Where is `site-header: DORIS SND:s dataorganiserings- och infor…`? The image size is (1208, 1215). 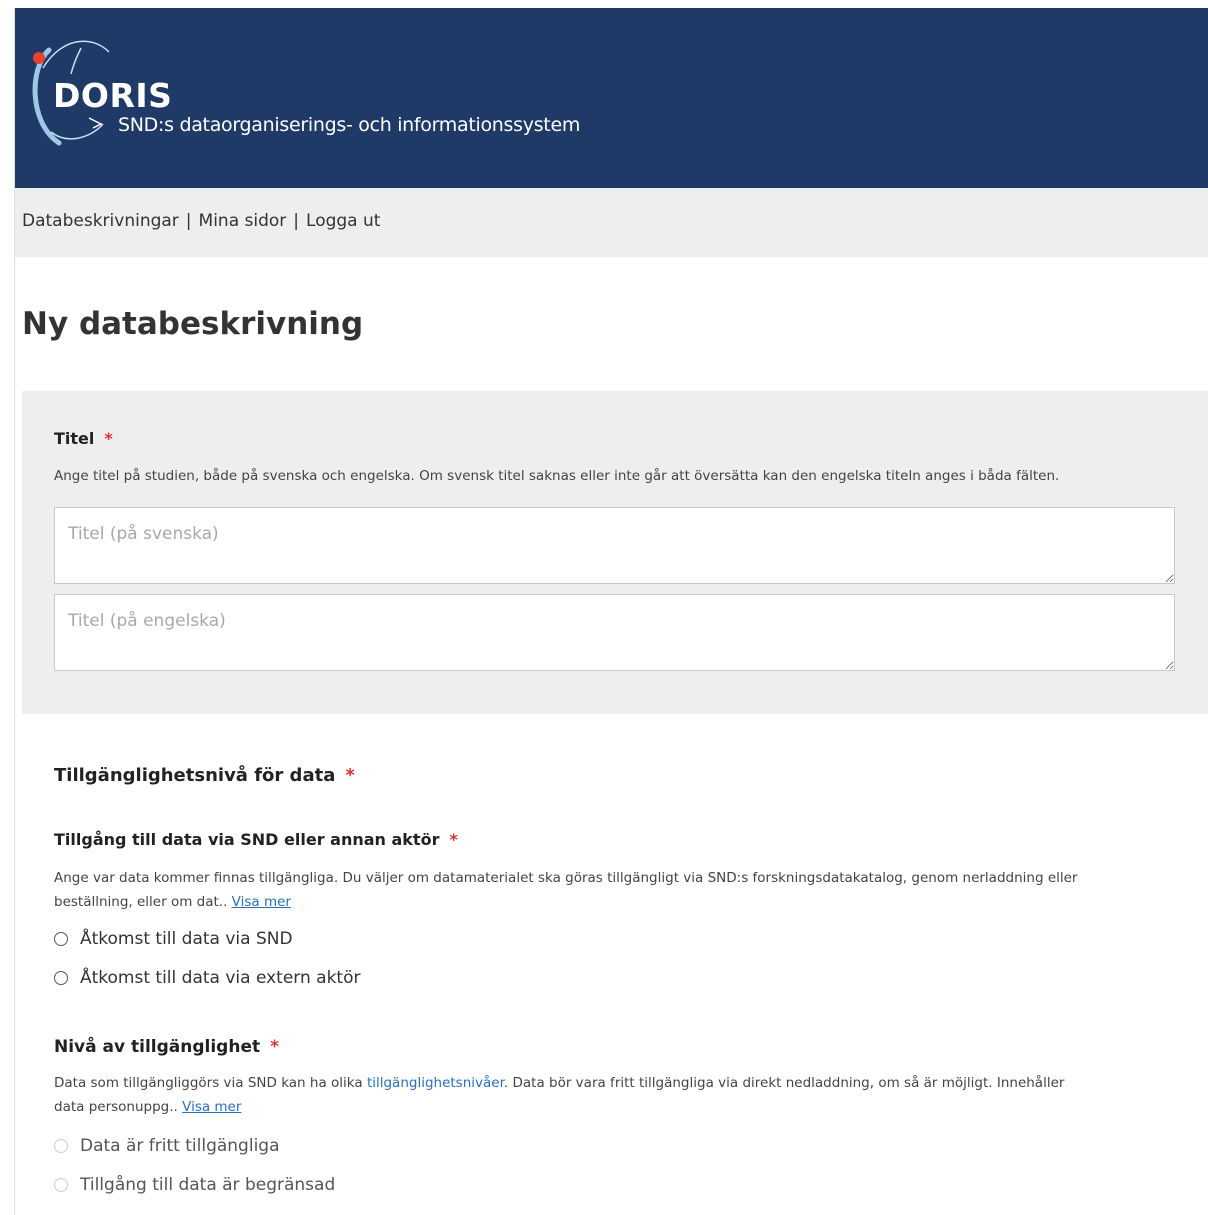 site-header: DORIS SND:s dataorganiserings- och infor… is located at coordinates (611, 98).